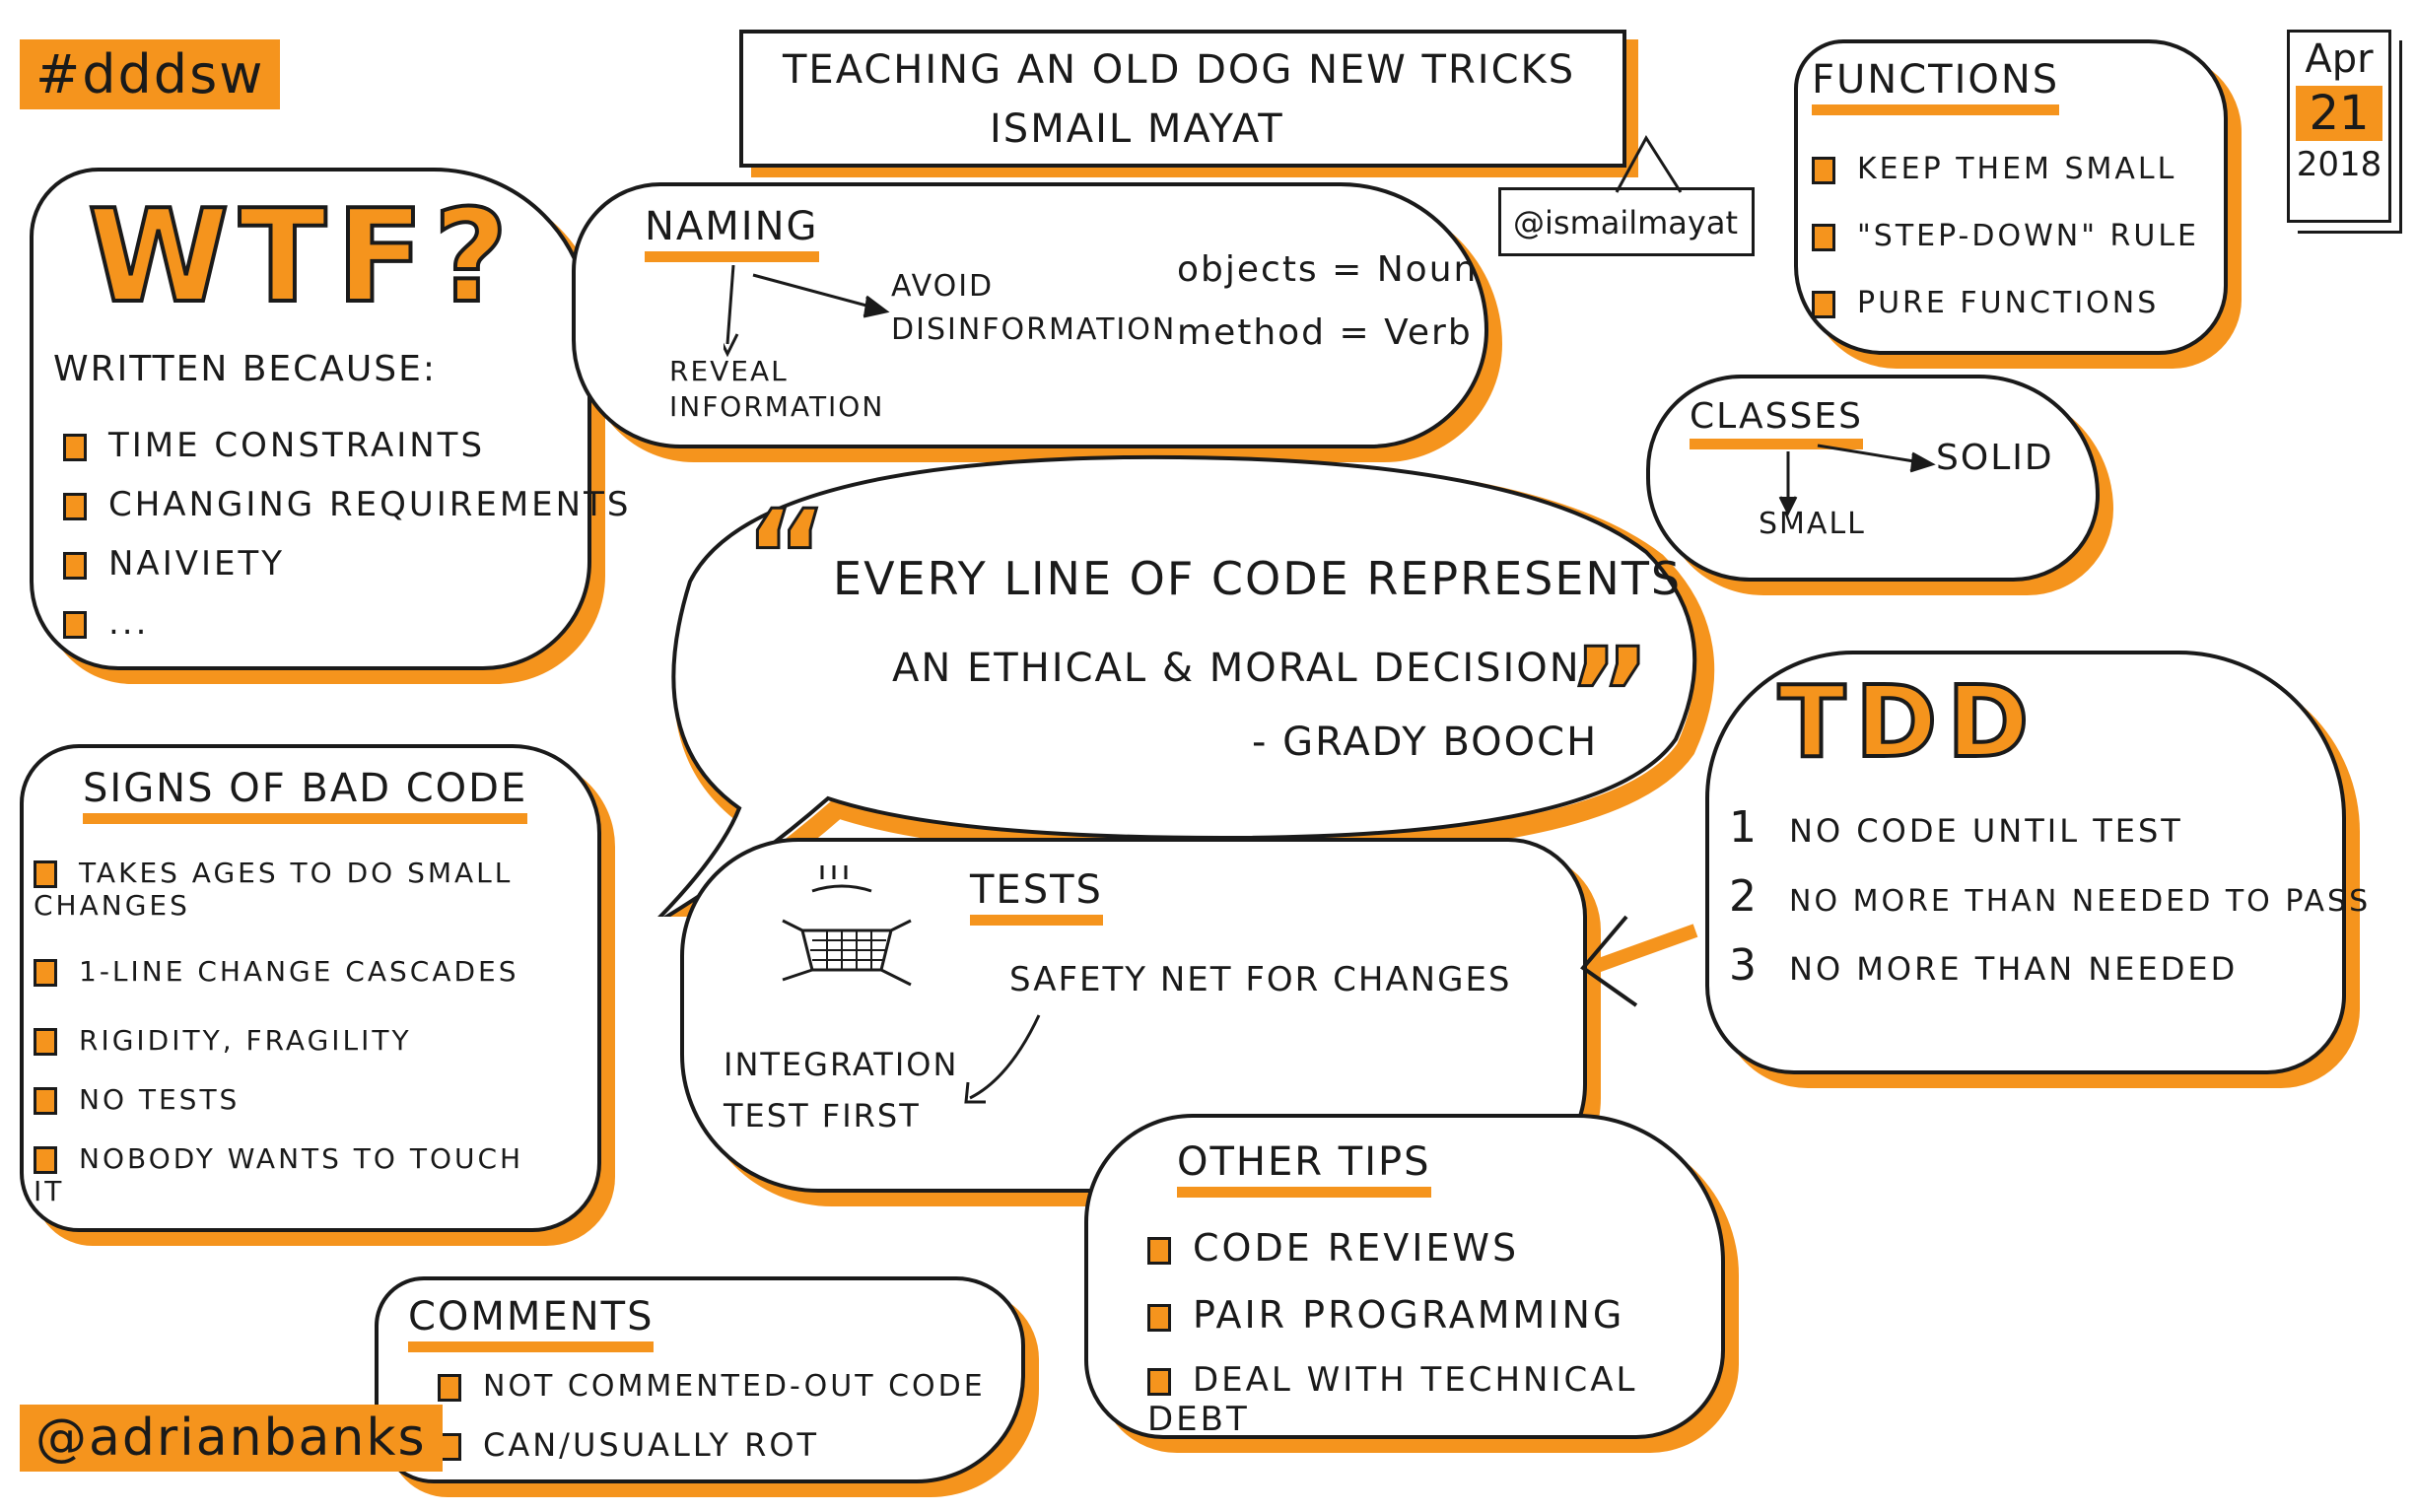 The width and height of the screenshot is (2416, 1512). I want to click on tdd-to-tests-arrow, so click(1639, 961).